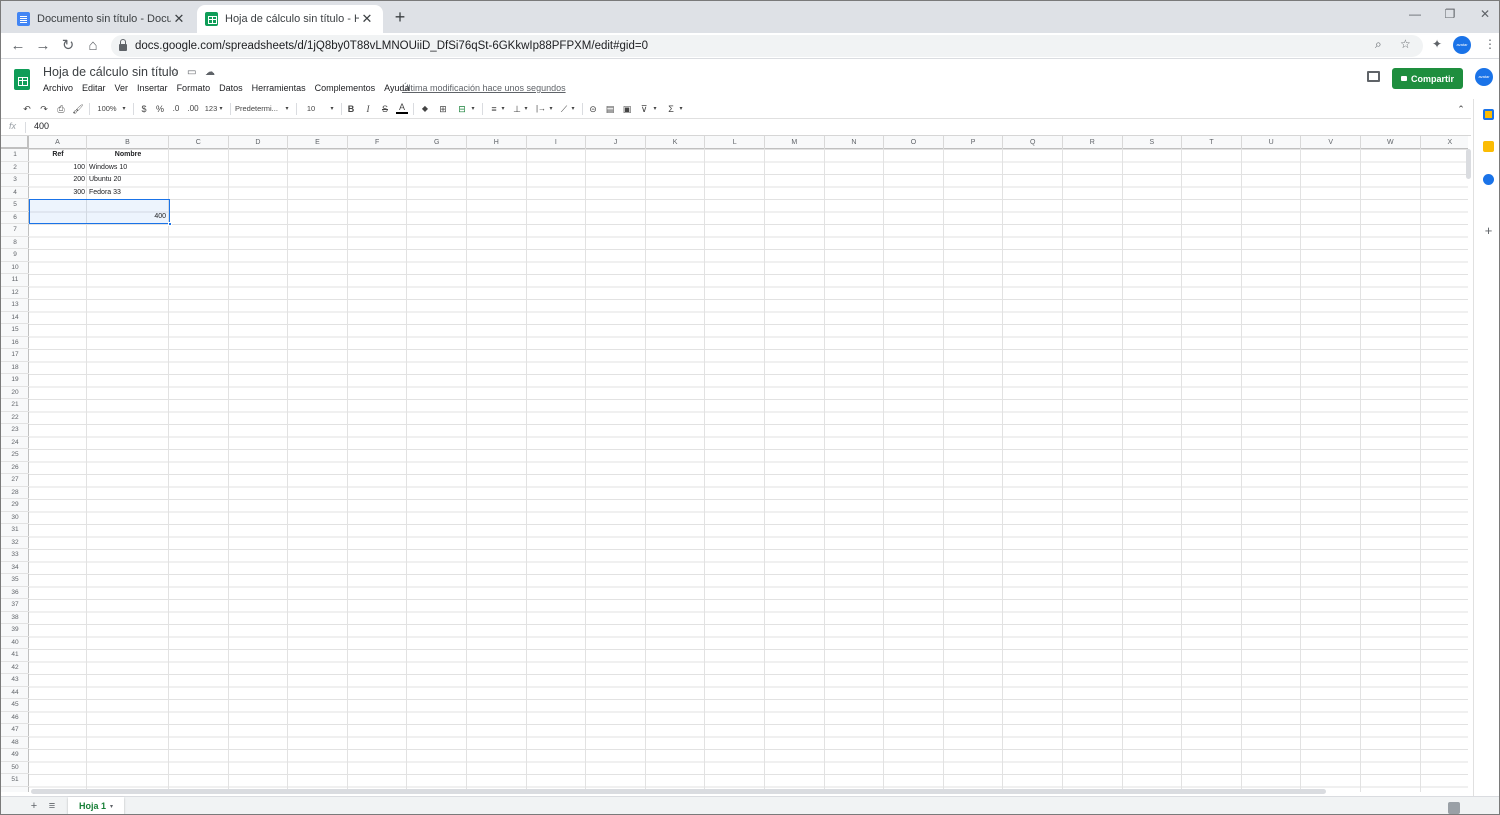 Image resolution: width=1500 pixels, height=815 pixels. What do you see at coordinates (27, 109) in the screenshot?
I see `undo-icon: ↶` at bounding box center [27, 109].